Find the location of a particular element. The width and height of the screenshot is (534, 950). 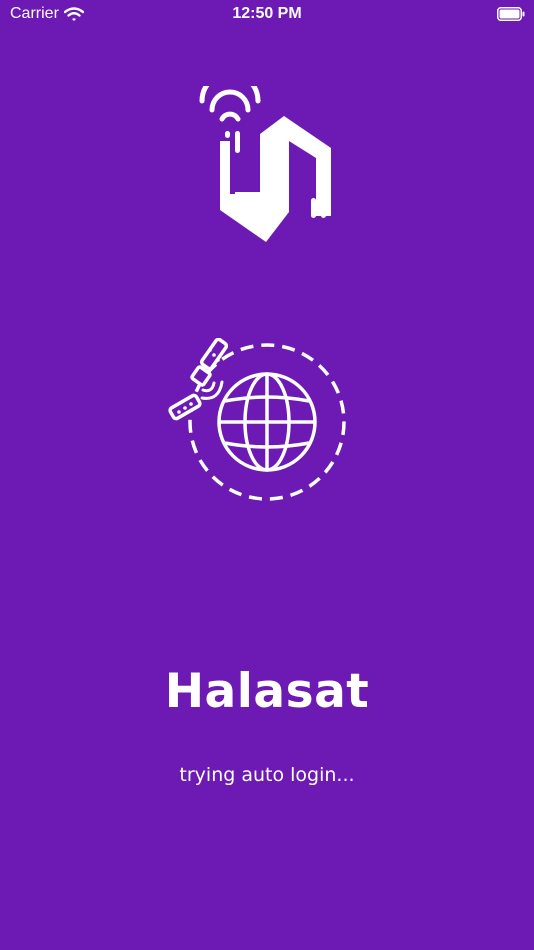

app-title: Halasat is located at coordinates (267, 691).